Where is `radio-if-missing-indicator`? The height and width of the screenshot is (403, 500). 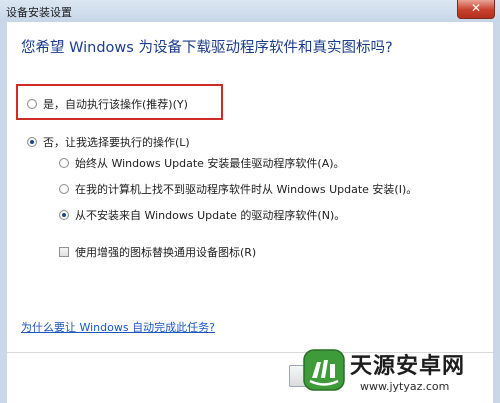 radio-if-missing-indicator is located at coordinates (64, 189).